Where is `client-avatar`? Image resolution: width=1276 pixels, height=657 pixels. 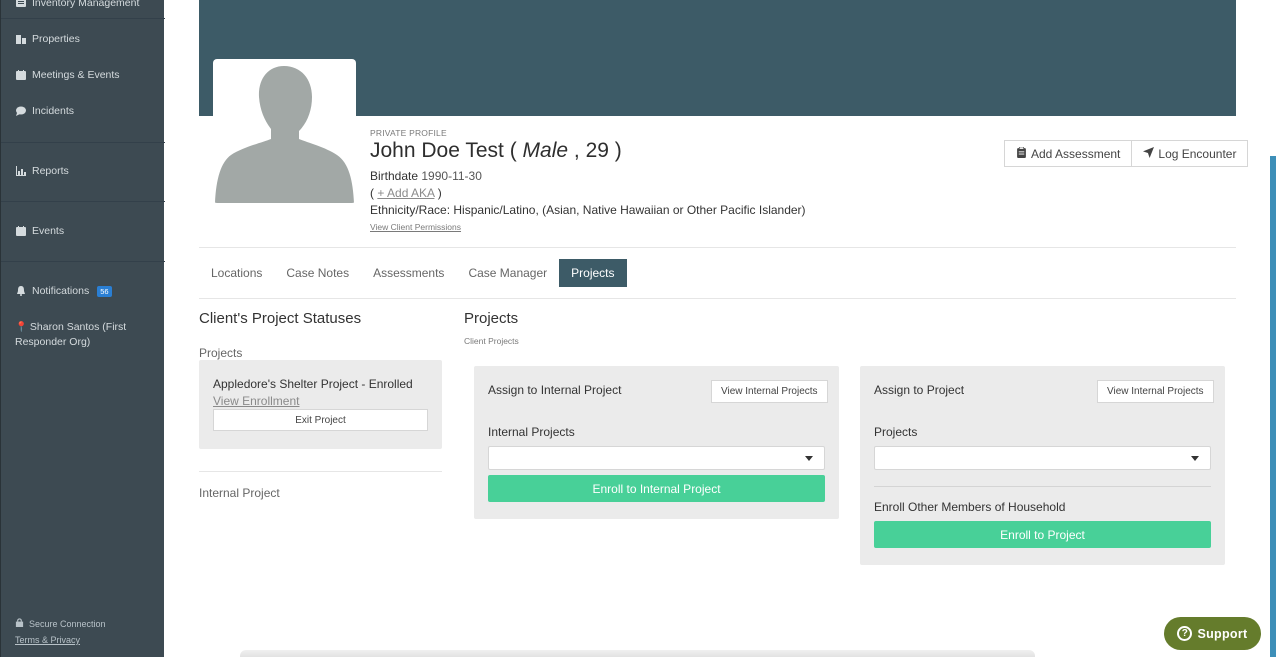 client-avatar is located at coordinates (284, 131).